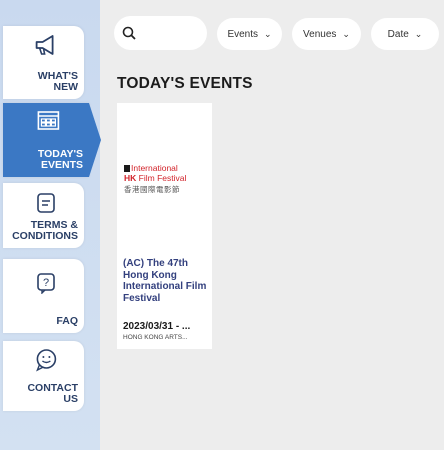  I want to click on sidebar-item-contact: CONTACT US, so click(43, 376).